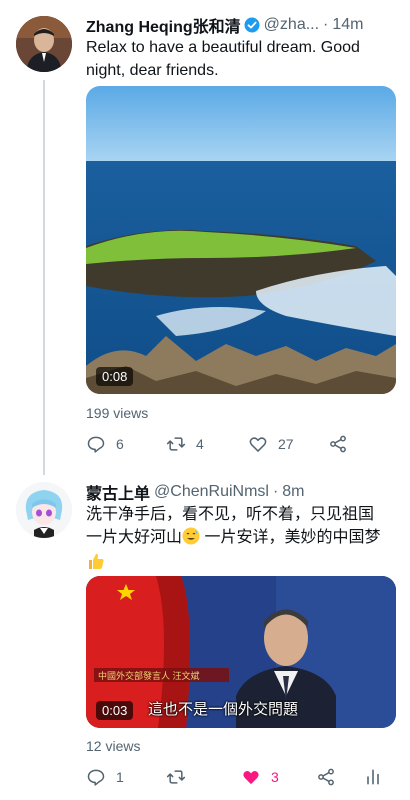  Describe the element at coordinates (252, 25) in the screenshot. I see `verified-badge-icon` at that location.